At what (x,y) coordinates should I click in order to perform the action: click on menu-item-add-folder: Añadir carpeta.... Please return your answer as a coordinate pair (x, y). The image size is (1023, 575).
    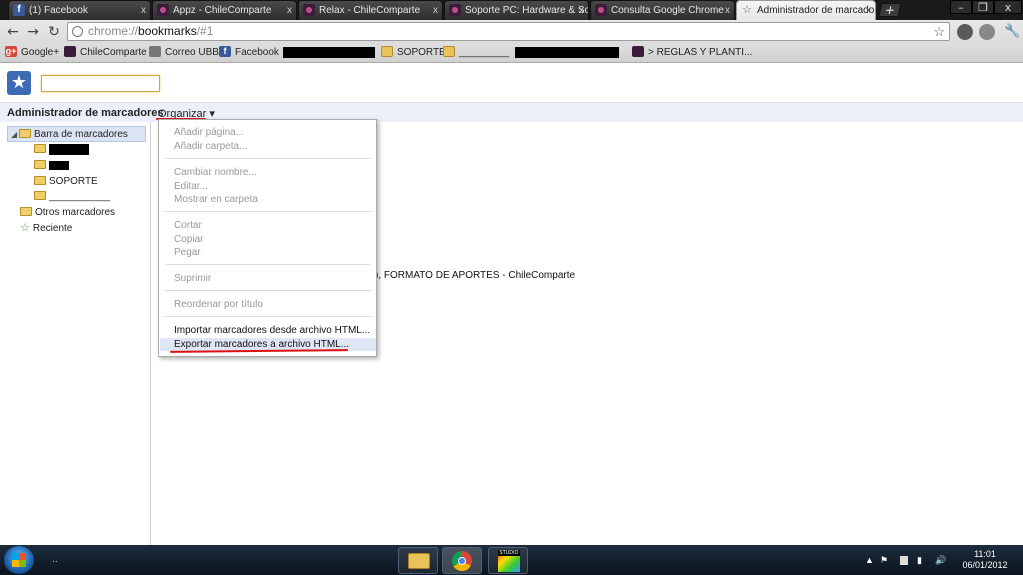
    Looking at the image, I should click on (268, 146).